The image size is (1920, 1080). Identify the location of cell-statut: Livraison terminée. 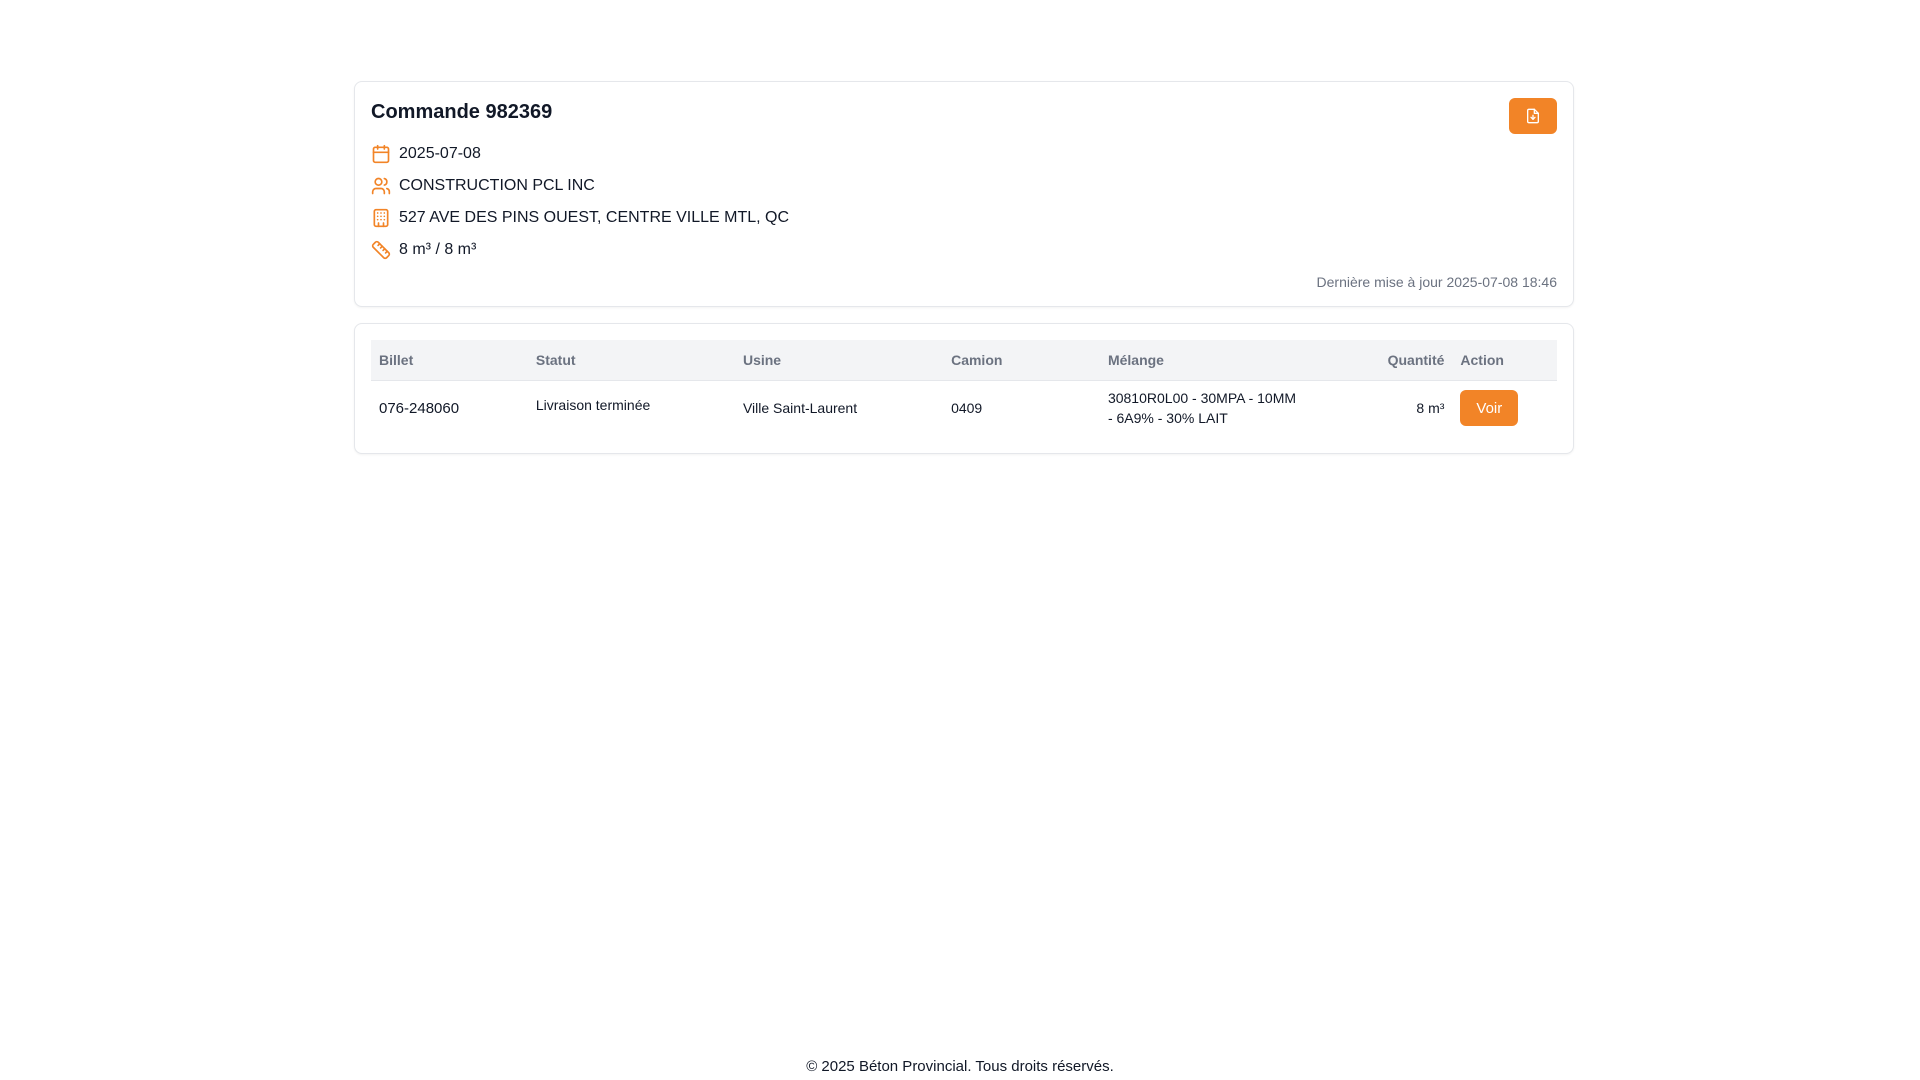
(593, 404).